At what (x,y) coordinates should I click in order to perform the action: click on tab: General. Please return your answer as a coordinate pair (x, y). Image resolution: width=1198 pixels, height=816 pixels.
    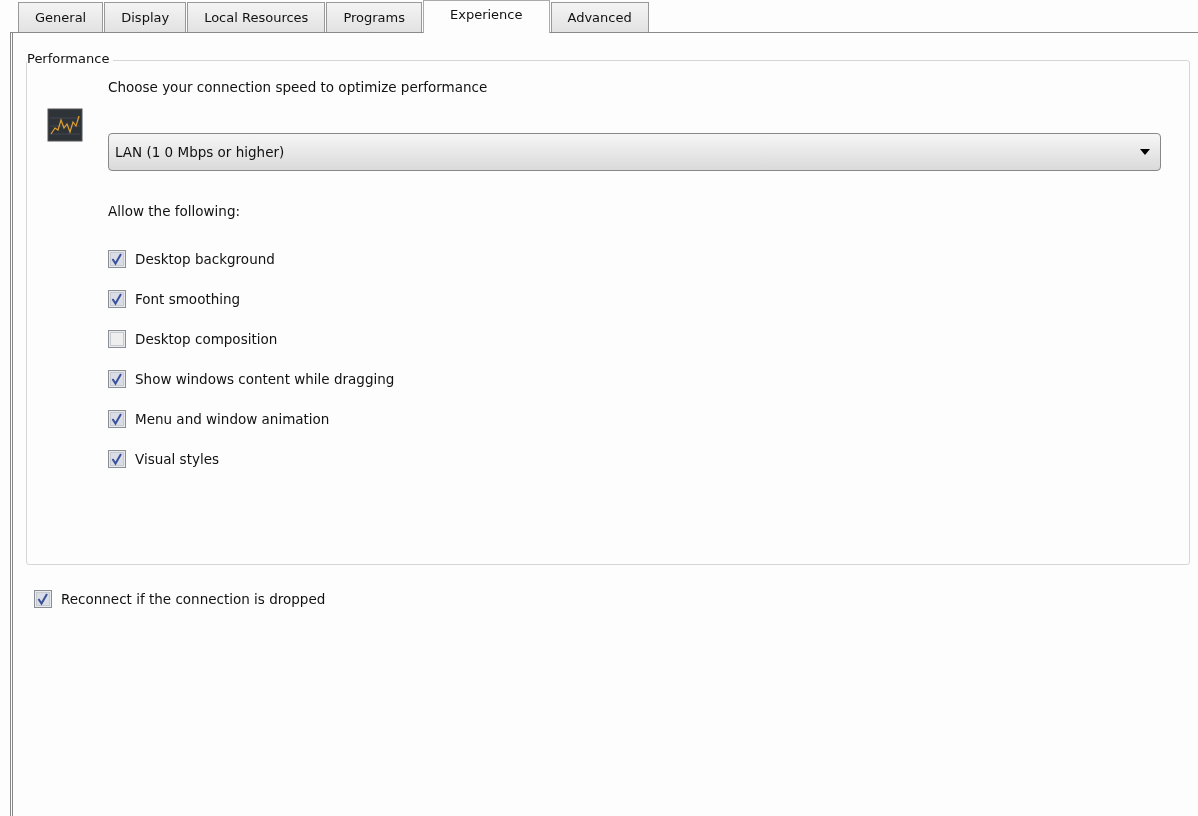
    Looking at the image, I should click on (61, 17).